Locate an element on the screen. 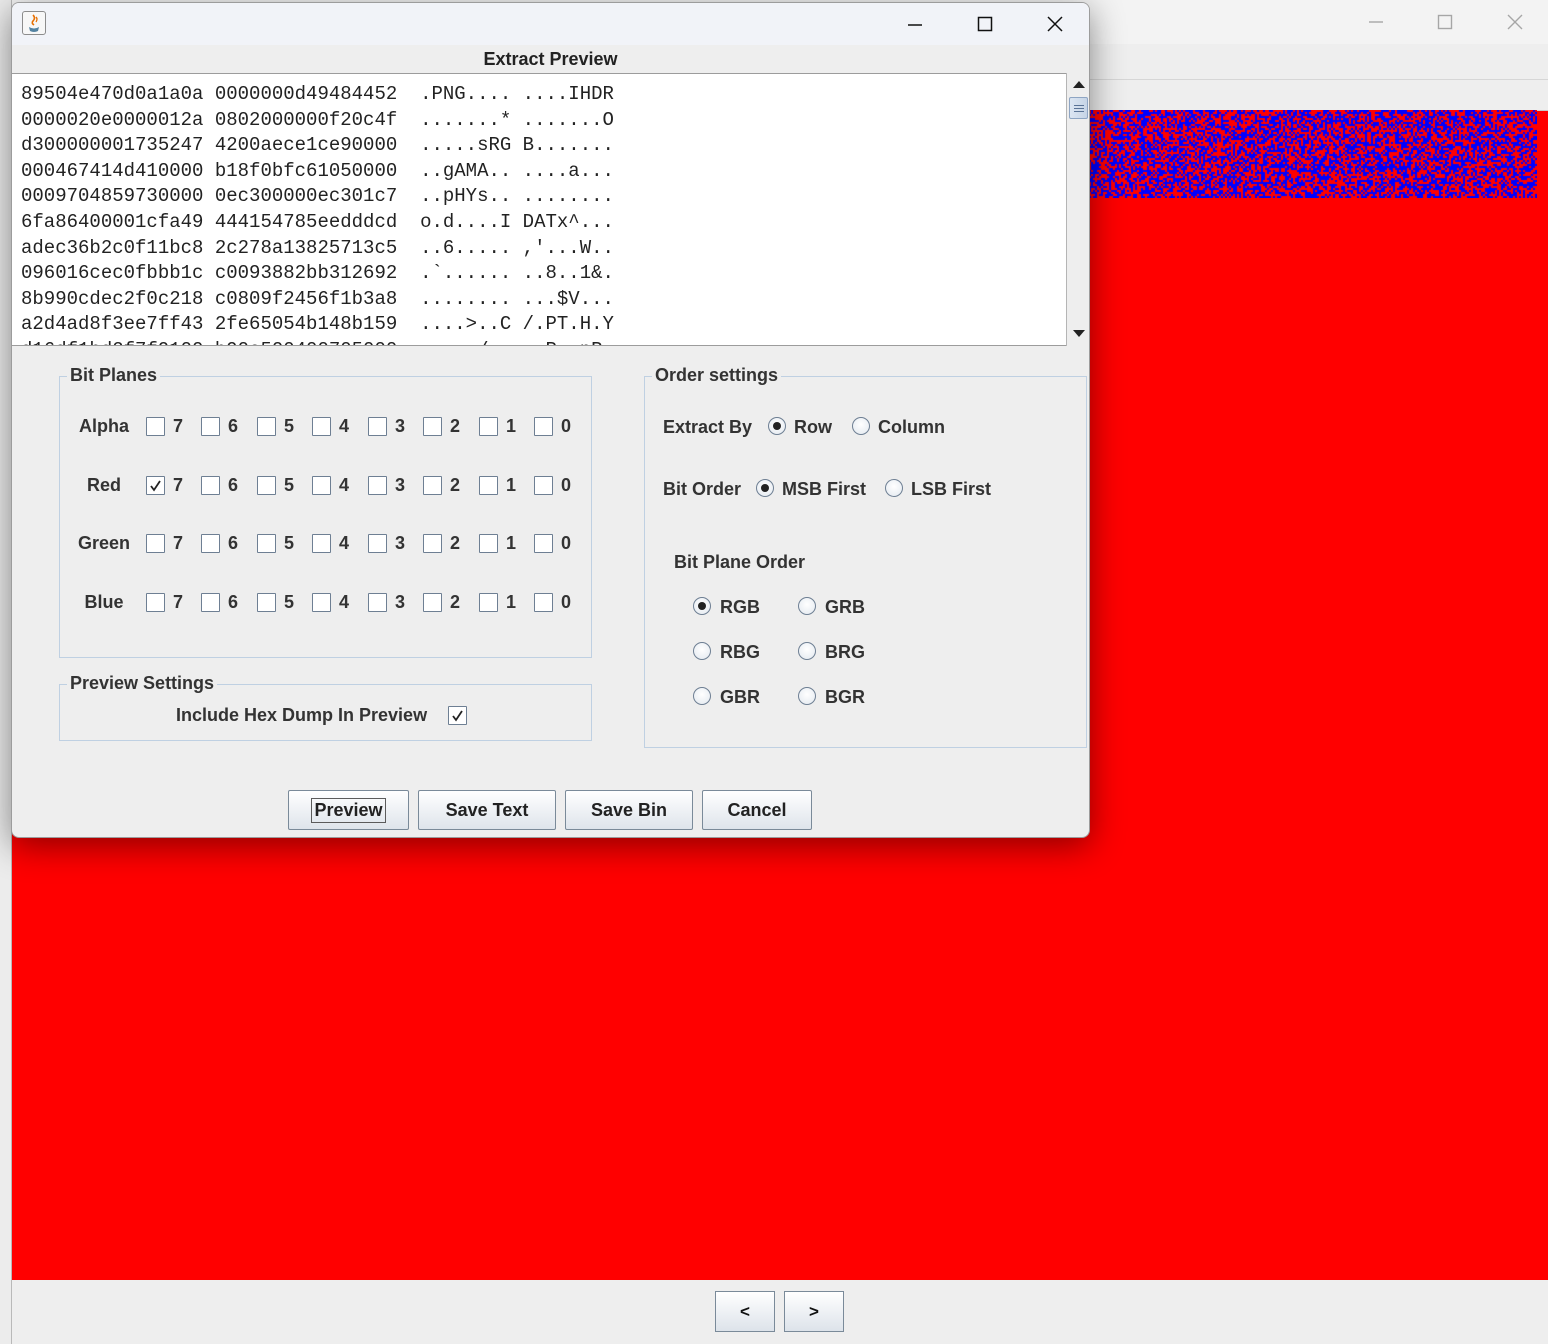 The height and width of the screenshot is (1344, 1548). bit-order-lsb-label: LSB First is located at coordinates (951, 489).